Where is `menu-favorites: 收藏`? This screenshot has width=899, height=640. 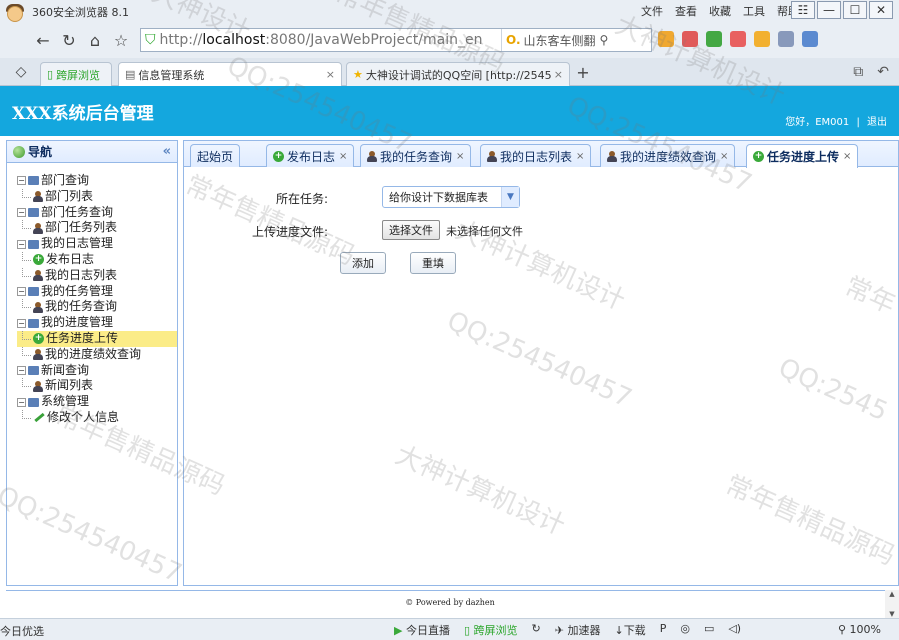
menu-favorites: 收藏 is located at coordinates (720, 11).